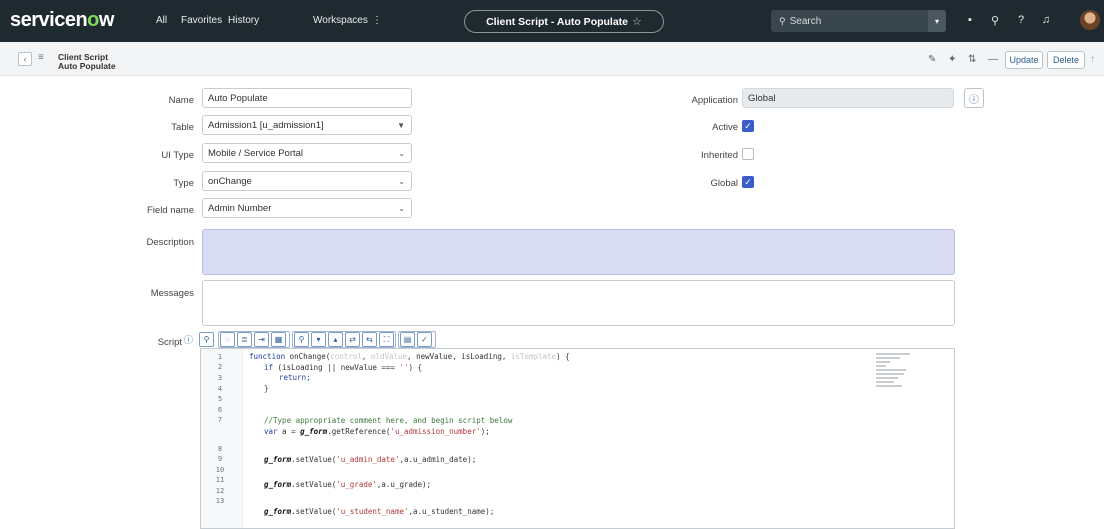 The height and width of the screenshot is (529, 1104). I want to click on star-icon: ☆, so click(637, 21).